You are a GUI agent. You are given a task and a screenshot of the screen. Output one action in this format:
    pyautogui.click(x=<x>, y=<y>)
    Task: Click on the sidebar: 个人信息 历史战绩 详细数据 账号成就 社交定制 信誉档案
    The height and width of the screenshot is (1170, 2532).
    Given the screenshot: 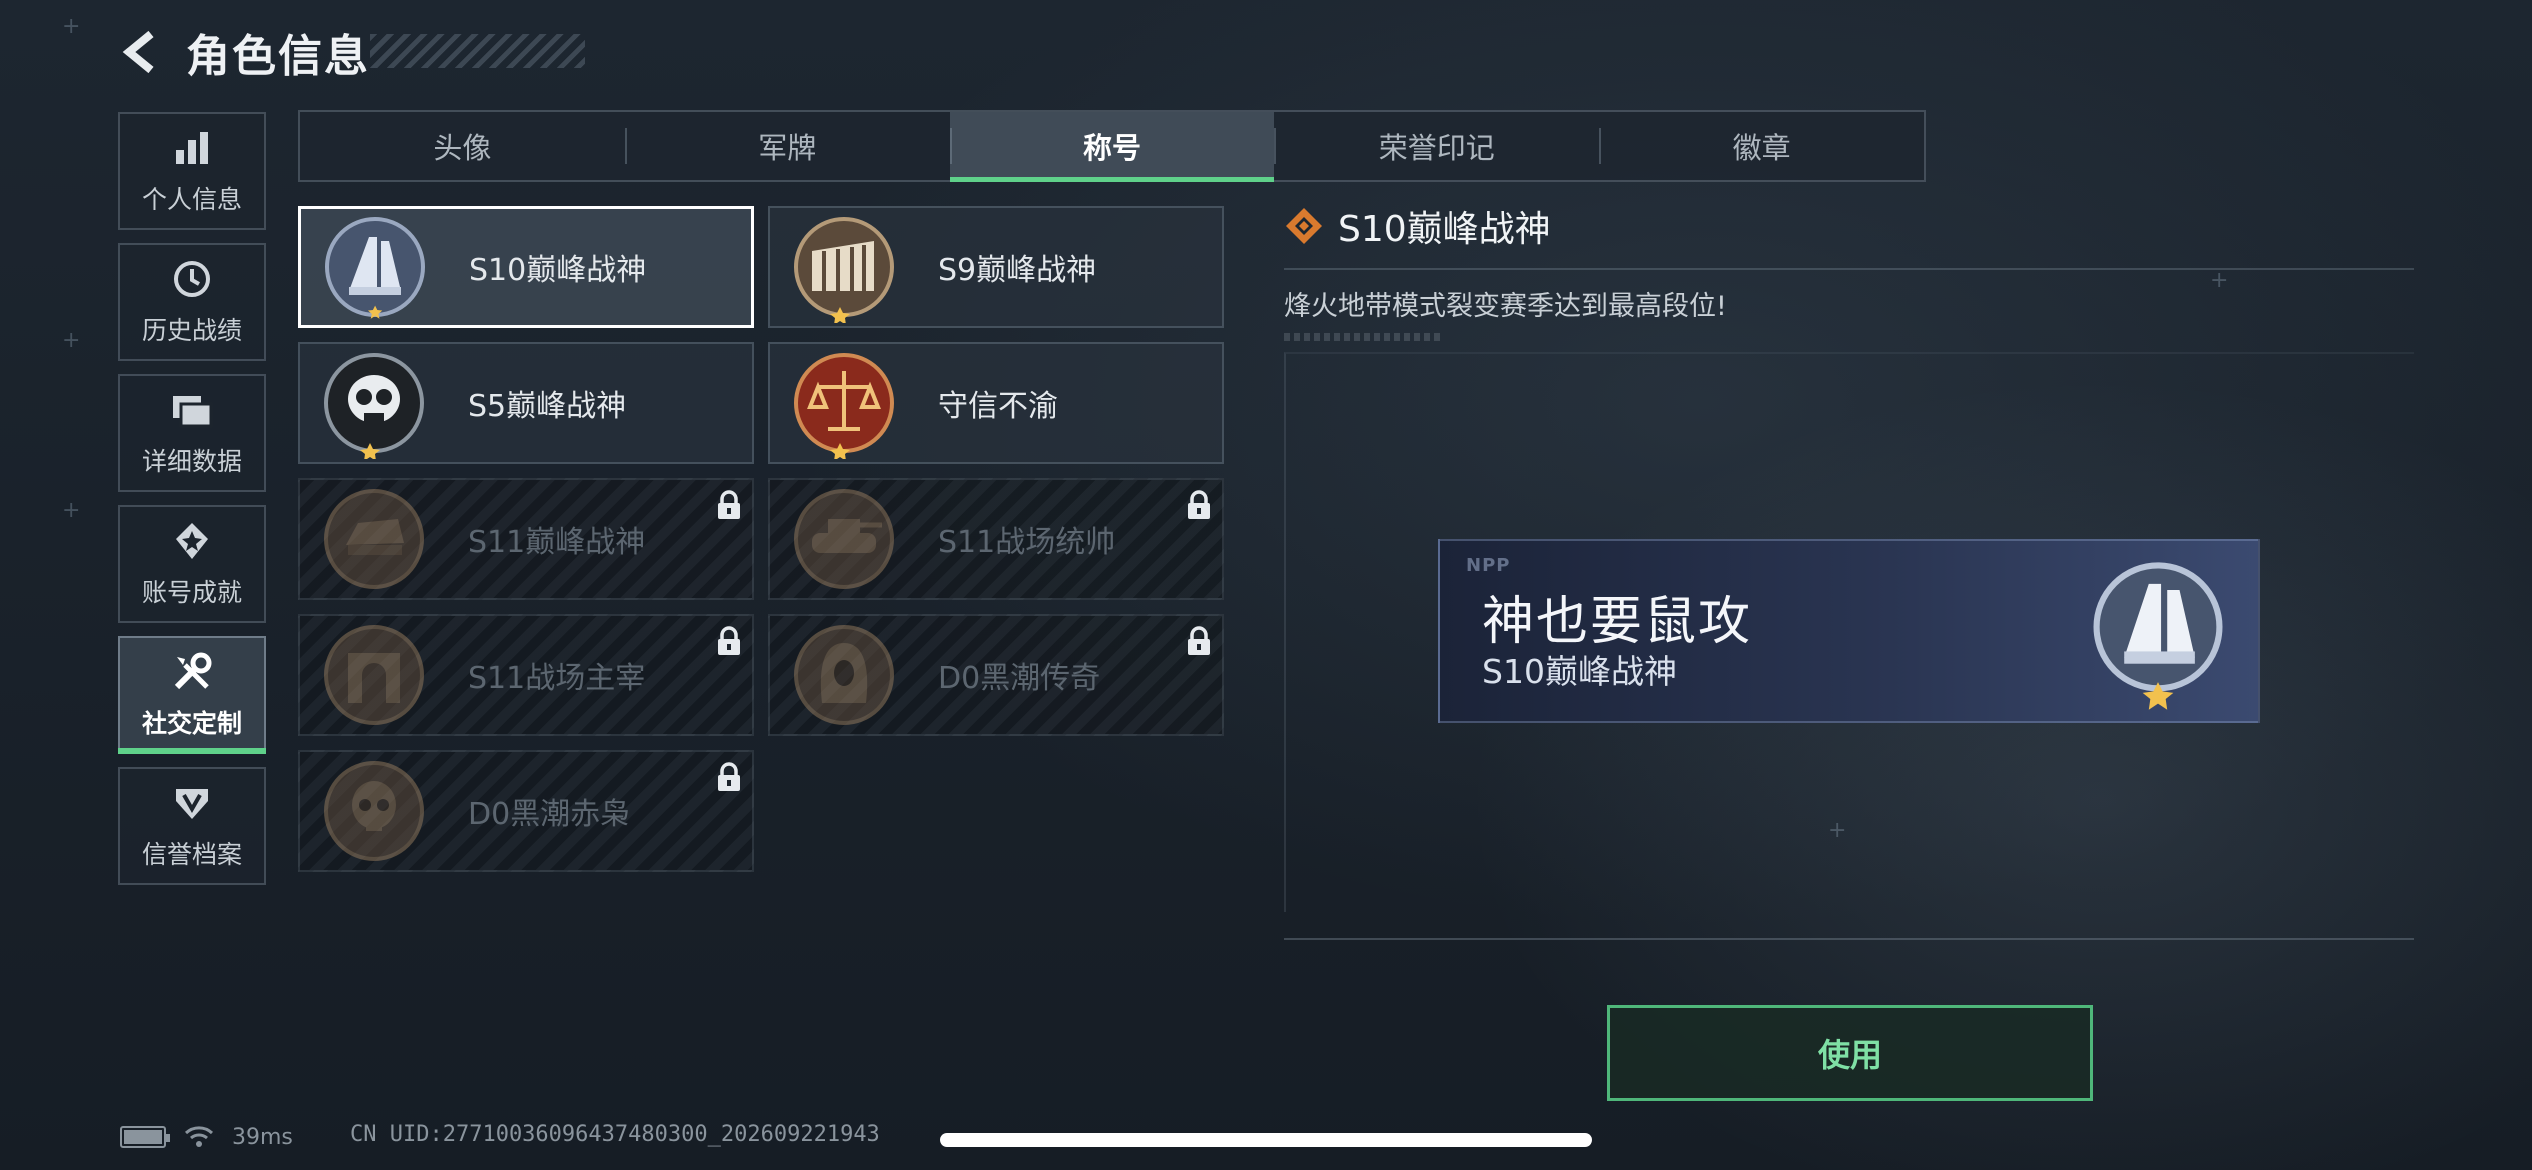 What is the action you would take?
    pyautogui.click(x=192, y=505)
    